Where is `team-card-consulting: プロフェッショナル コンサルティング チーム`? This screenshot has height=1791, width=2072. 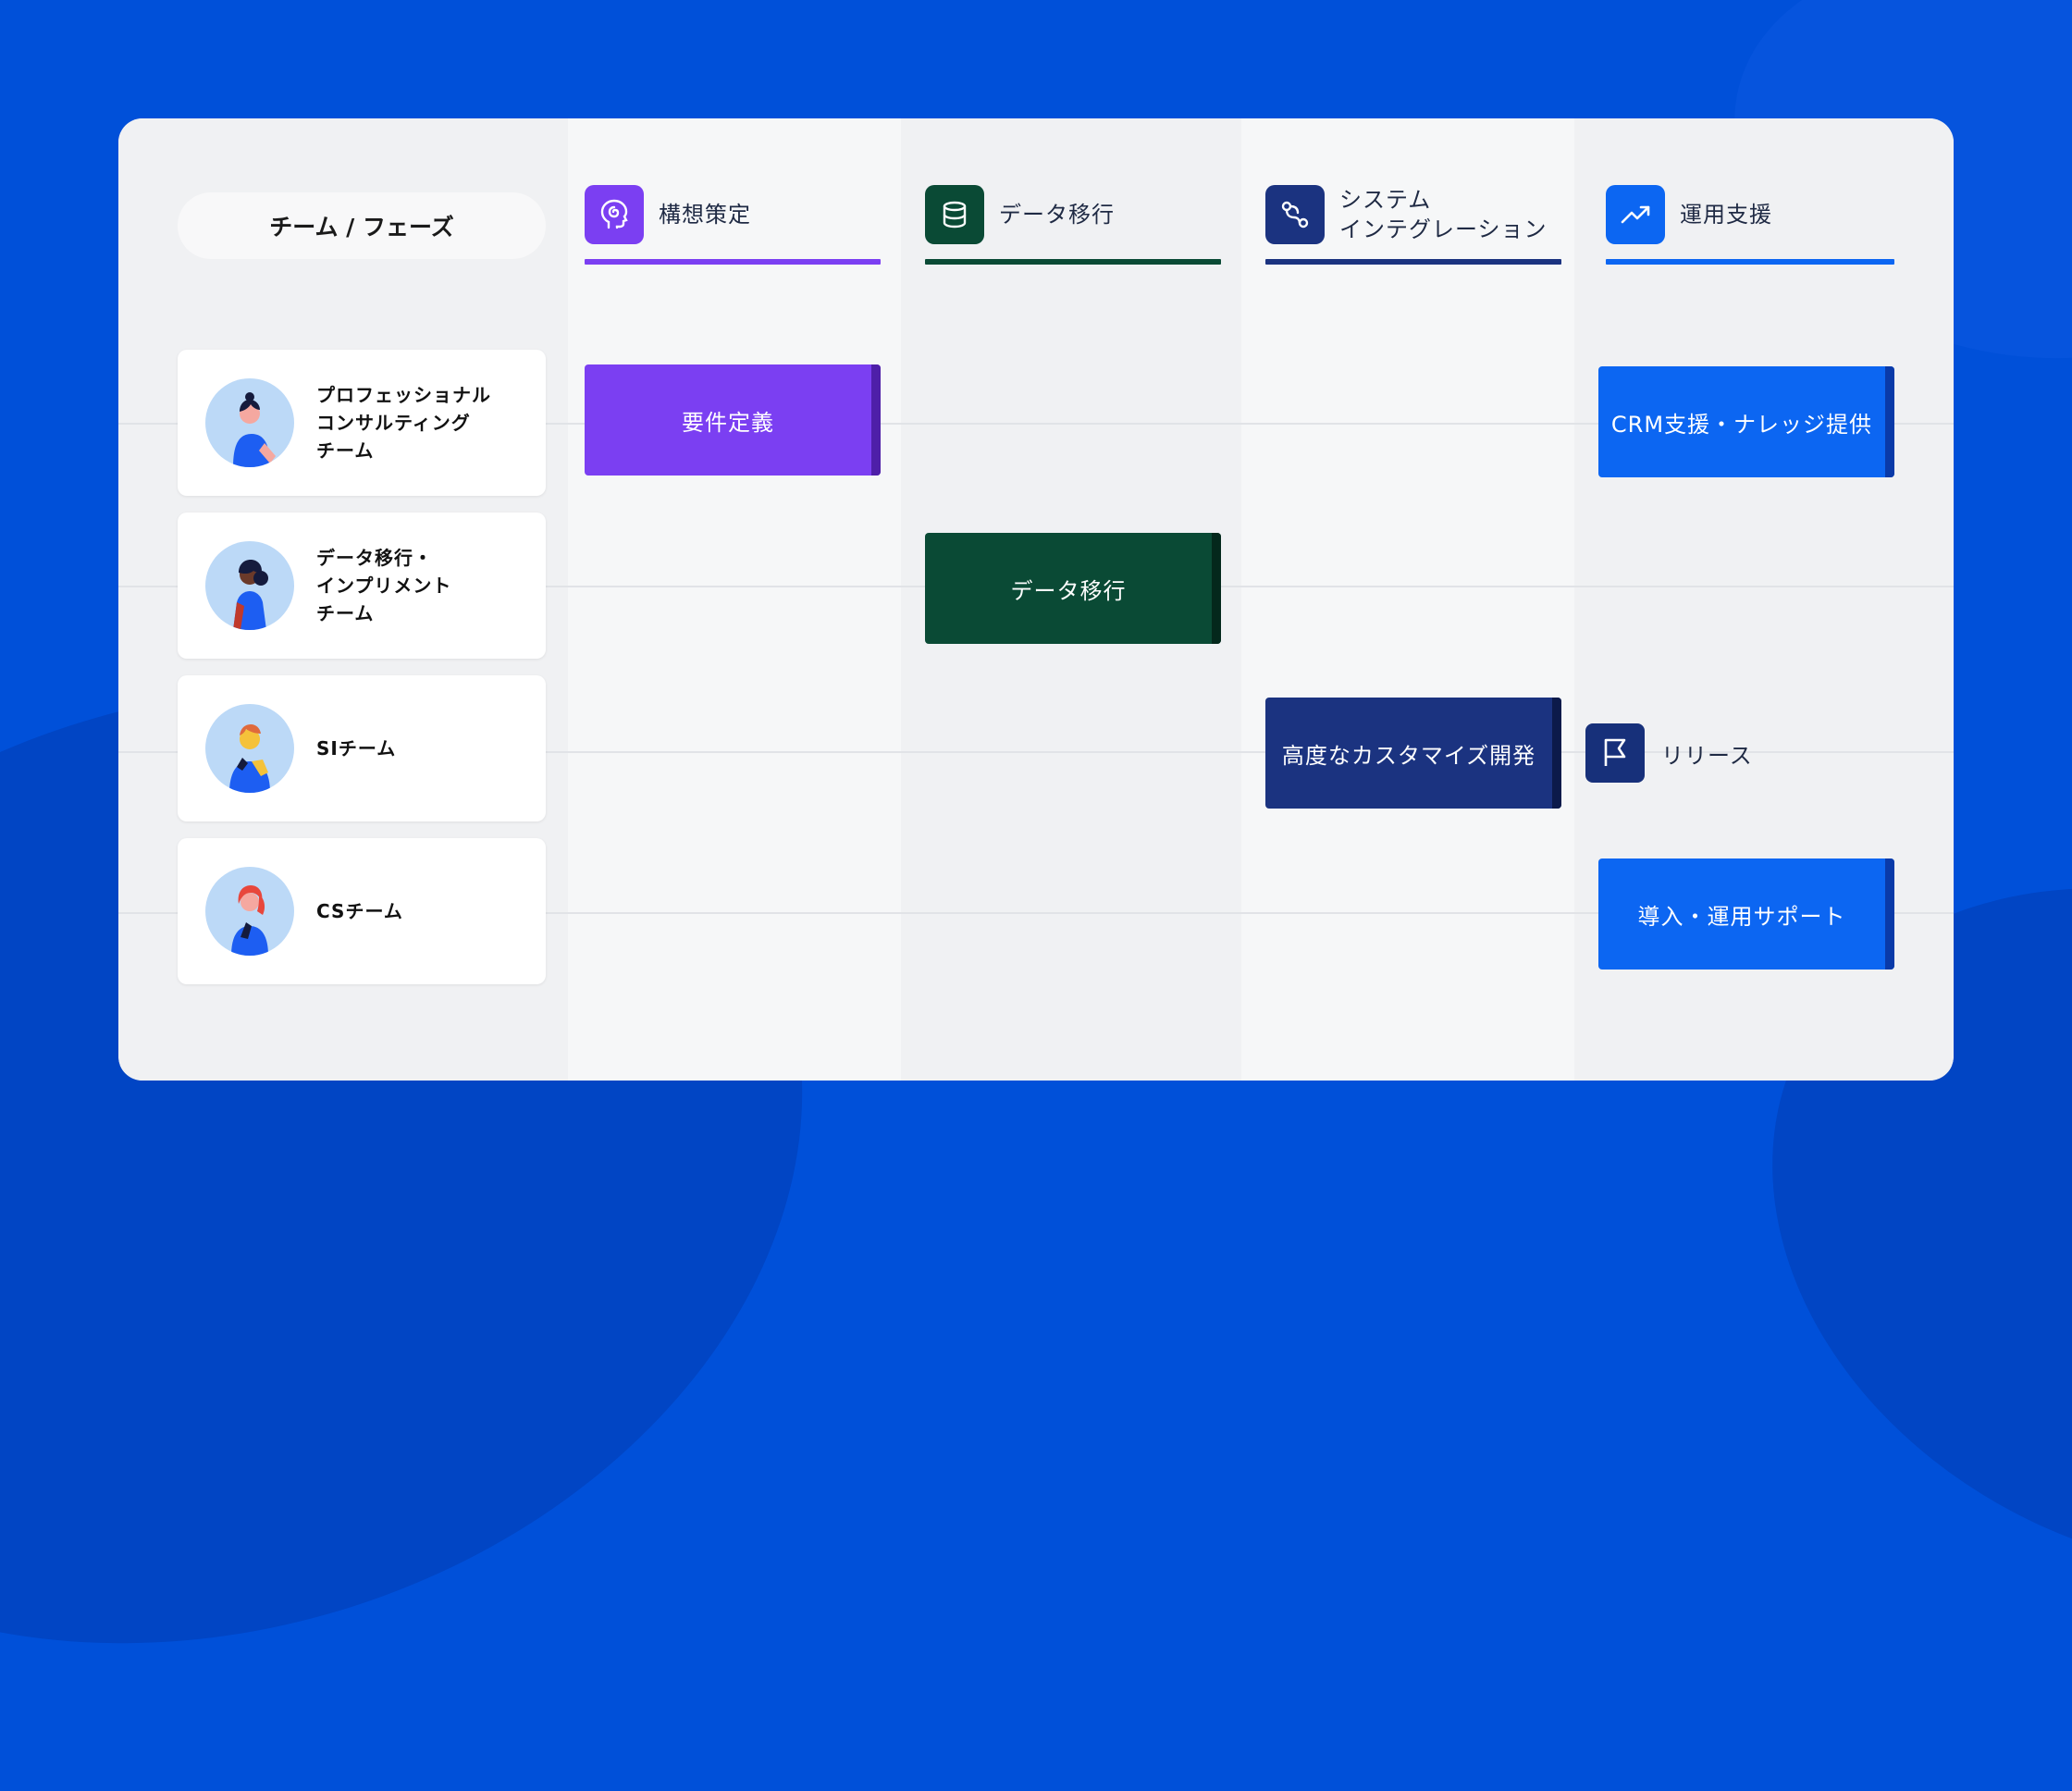
team-card-consulting: プロフェッショナル コンサルティング チーム is located at coordinates (362, 423).